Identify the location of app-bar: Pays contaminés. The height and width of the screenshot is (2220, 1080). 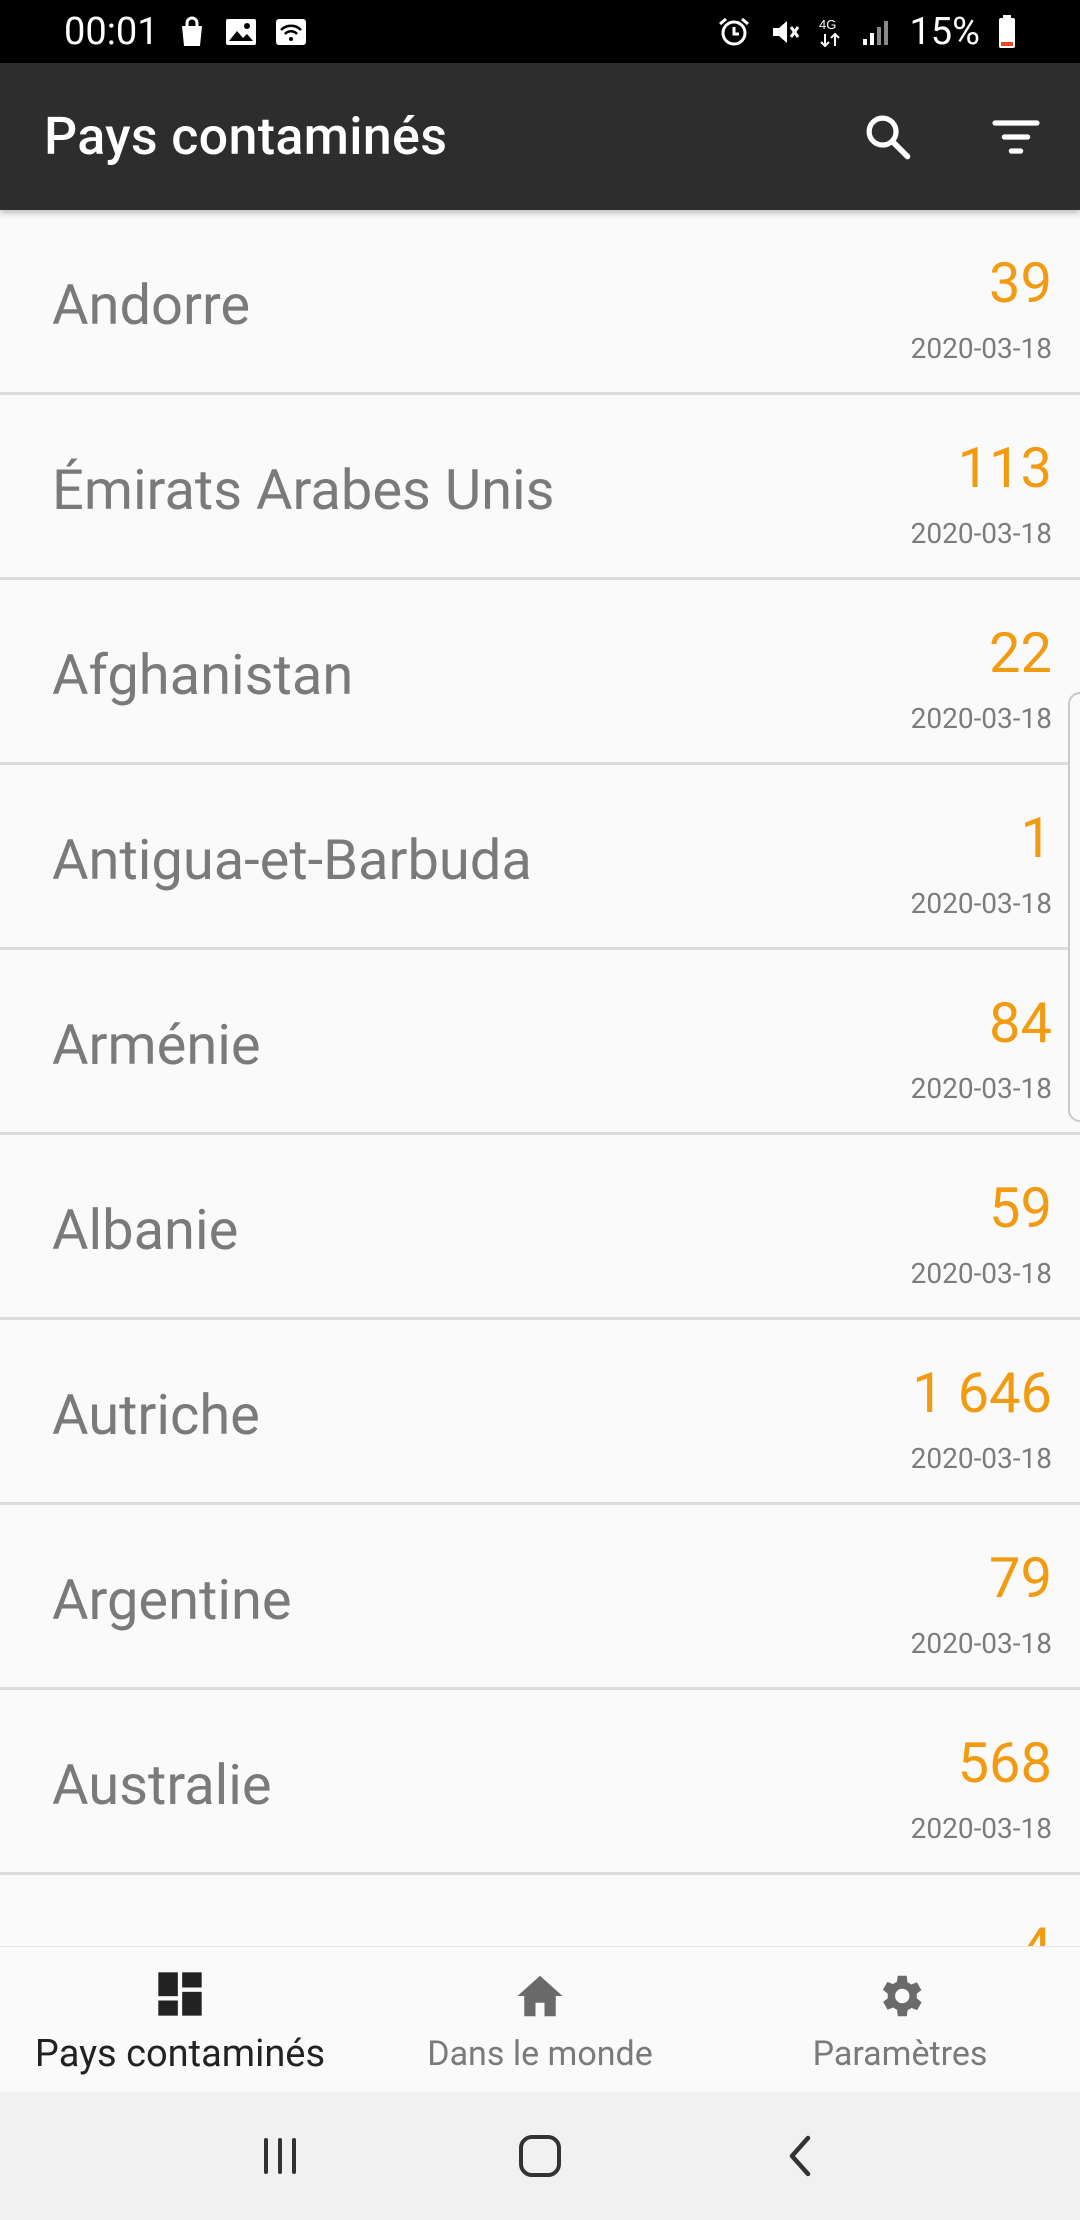
(540, 136).